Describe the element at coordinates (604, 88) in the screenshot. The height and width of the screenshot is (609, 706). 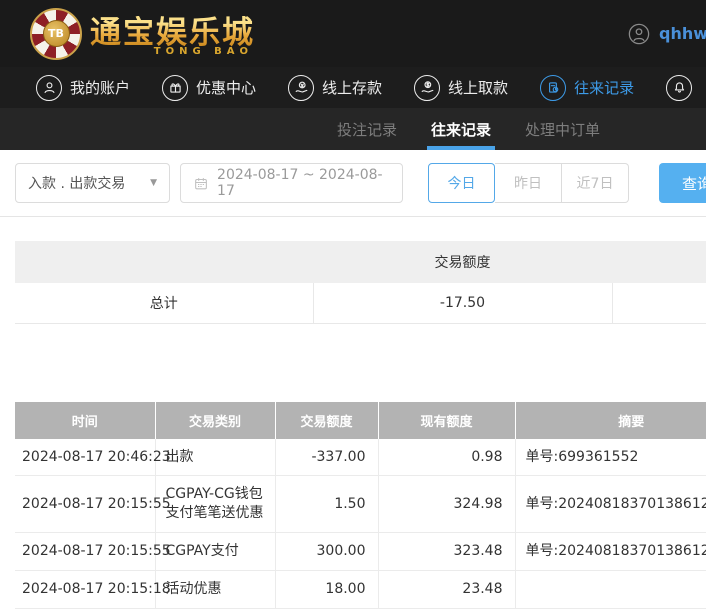
I see `nav-label: 往来记录` at that location.